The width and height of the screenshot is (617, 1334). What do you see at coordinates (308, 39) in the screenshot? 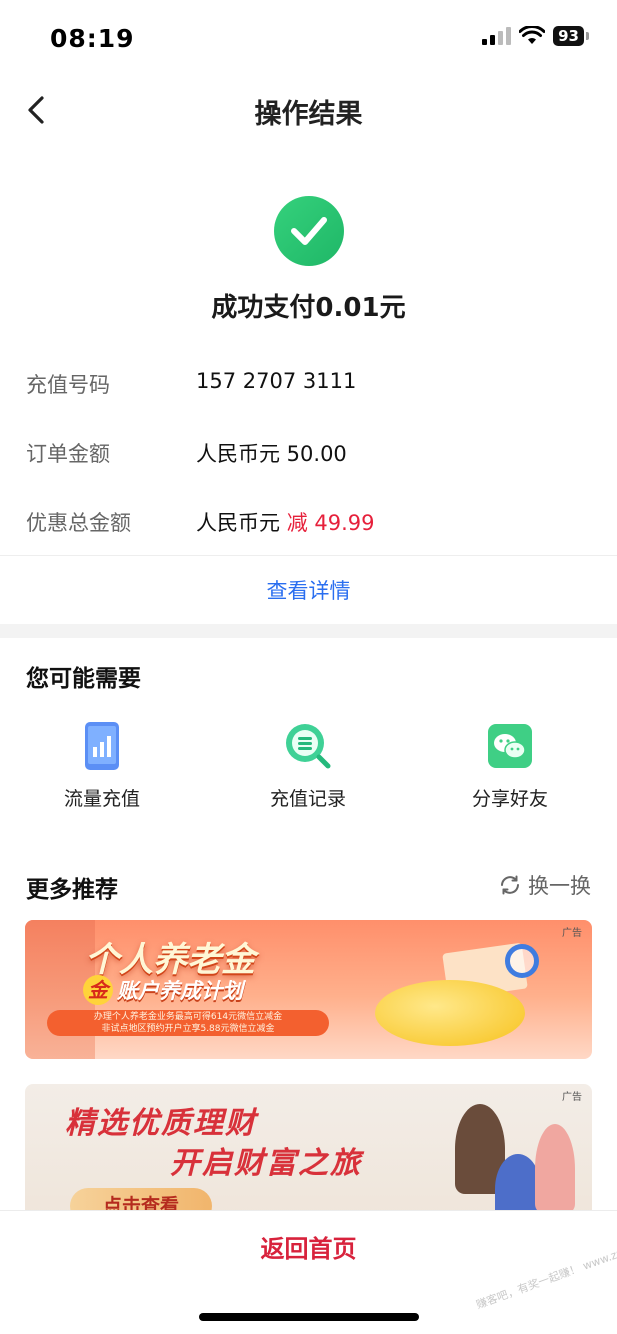
I see `status-bar: 08:19 93` at bounding box center [308, 39].